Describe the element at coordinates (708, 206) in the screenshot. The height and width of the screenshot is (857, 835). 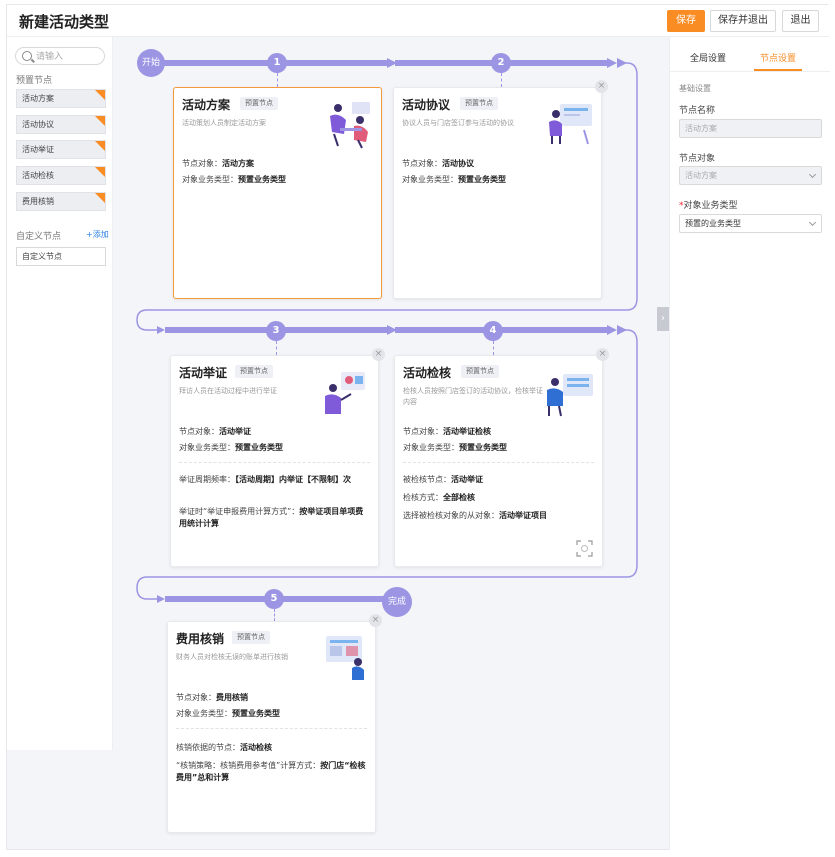
I see `biz-type-label: *对象业务类型` at that location.